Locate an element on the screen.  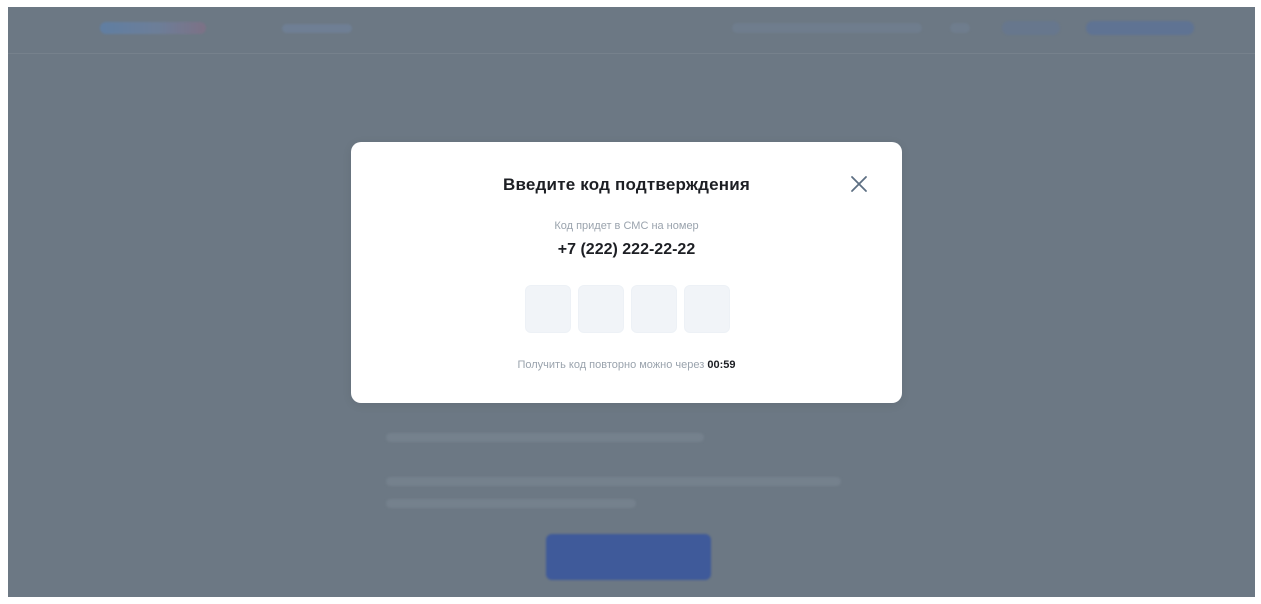
resend-timer: 00:59 is located at coordinates (721, 365).